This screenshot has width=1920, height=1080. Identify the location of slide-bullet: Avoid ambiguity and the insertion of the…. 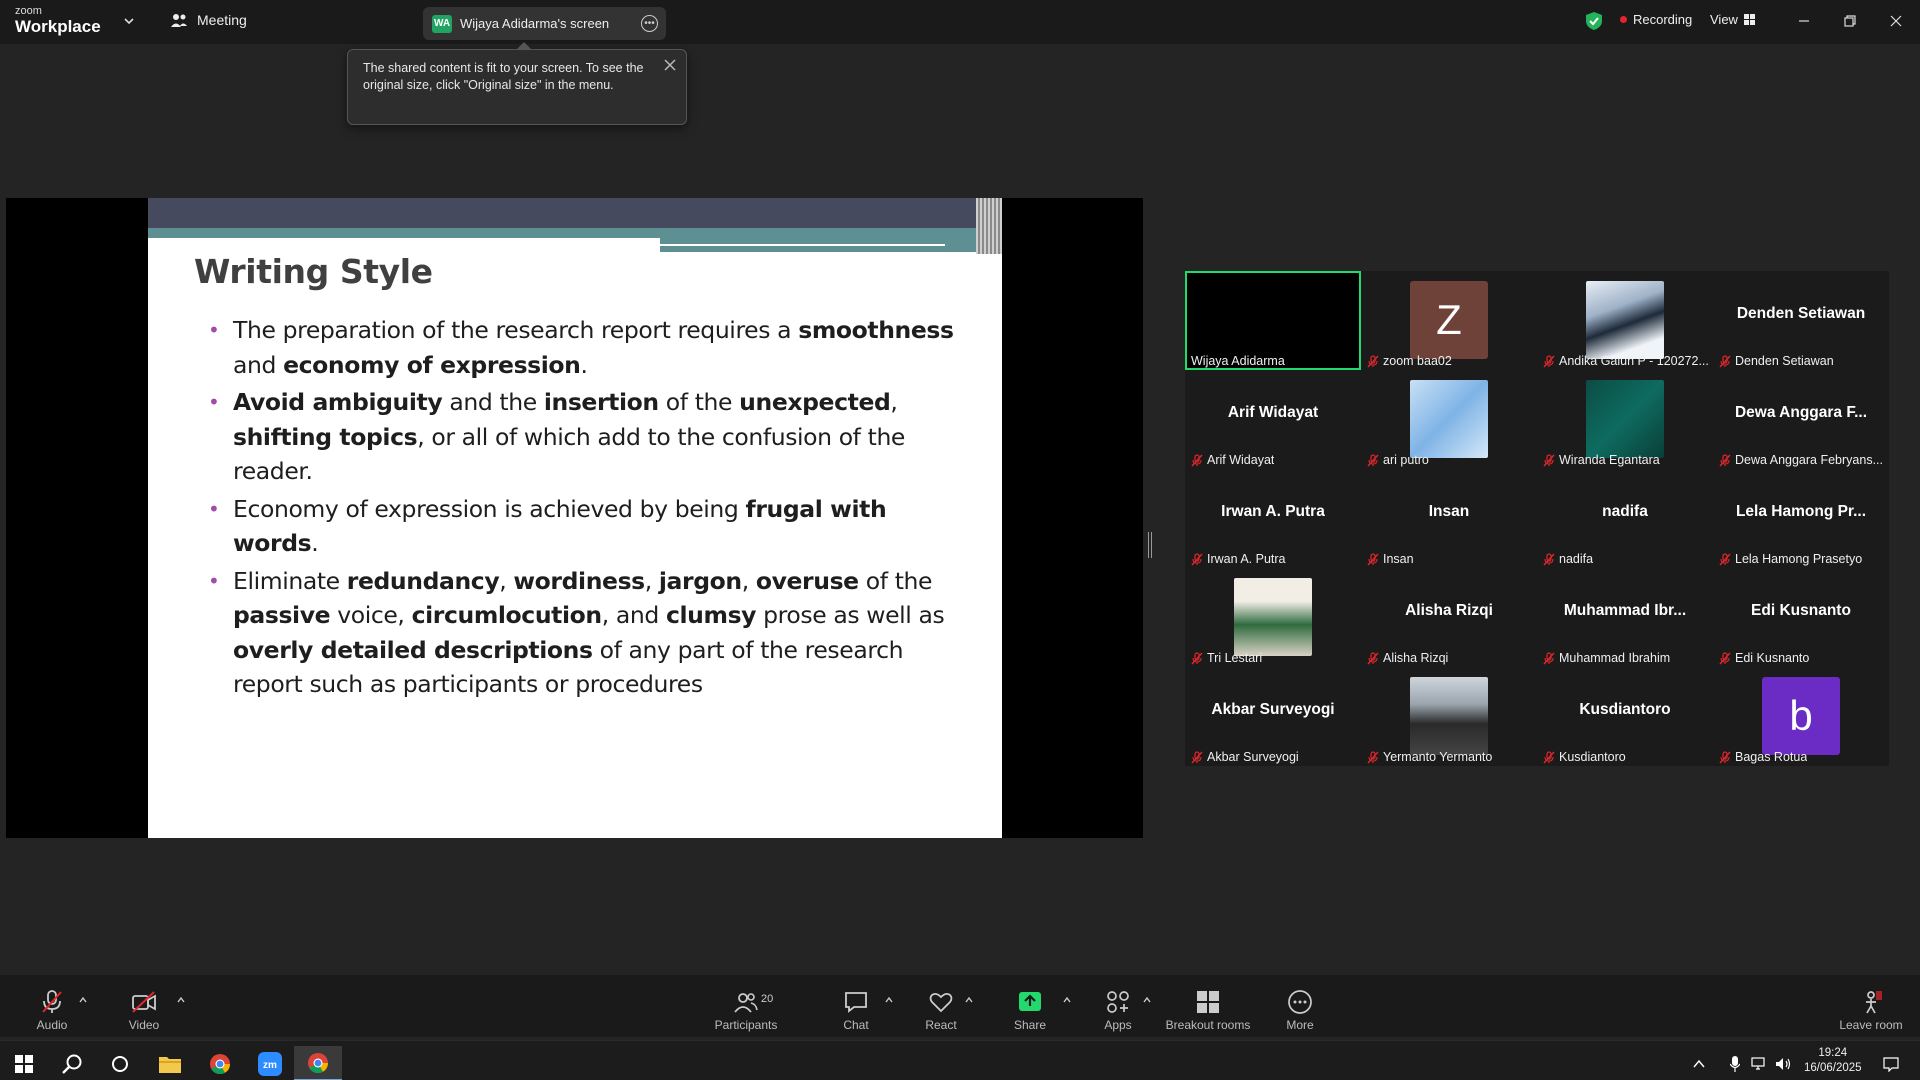
(588, 437).